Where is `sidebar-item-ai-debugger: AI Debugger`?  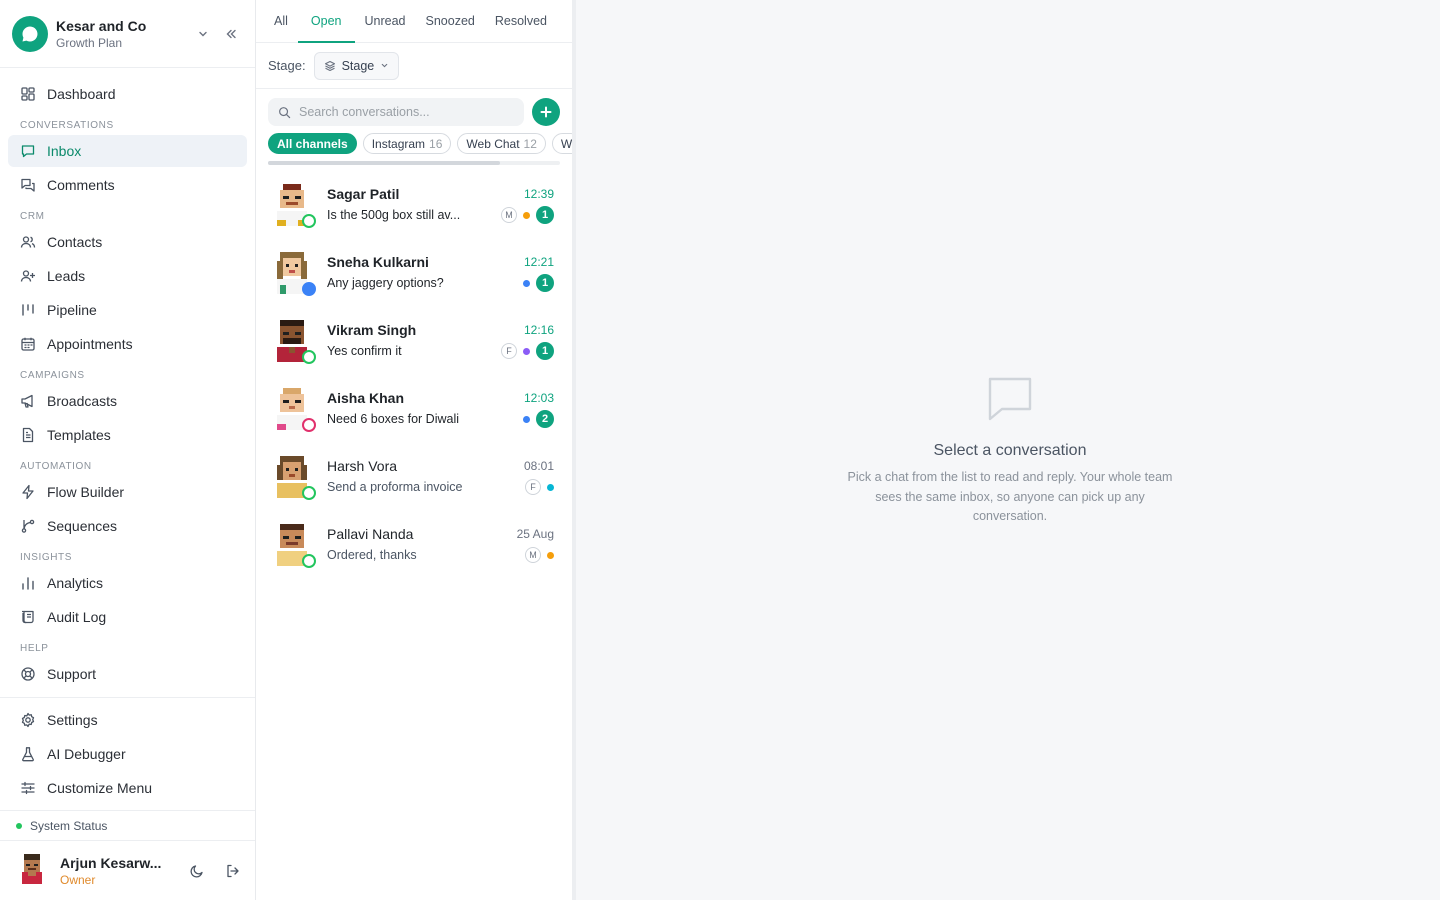
sidebar-item-ai-debugger: AI Debugger is located at coordinates (127, 754).